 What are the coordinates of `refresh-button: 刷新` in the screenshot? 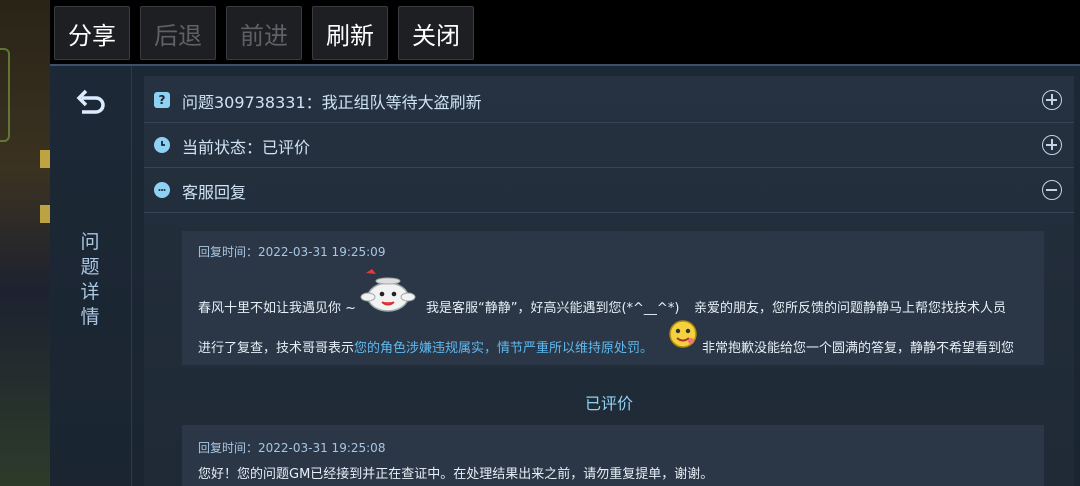 It's located at (350, 33).